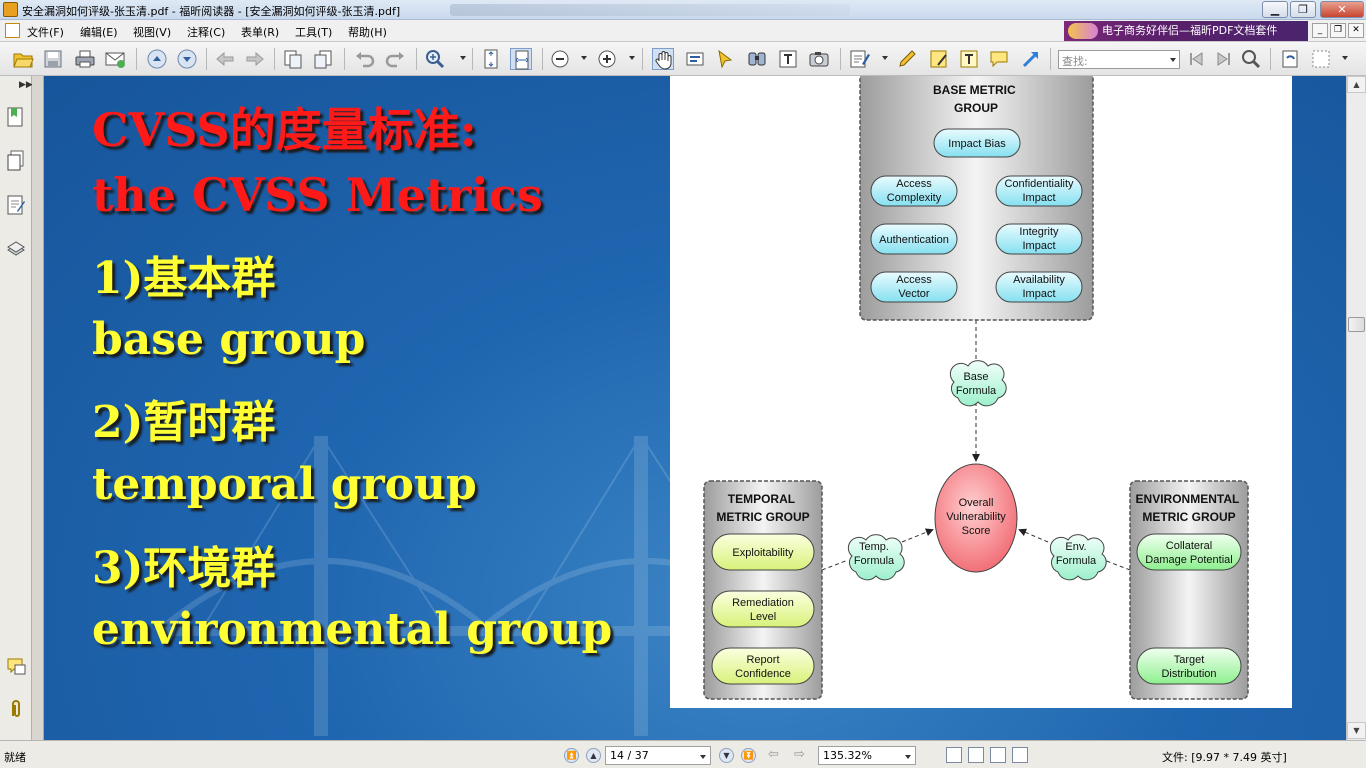 The width and height of the screenshot is (1366, 768). Describe the element at coordinates (16, 161) in the screenshot. I see `pages-icon` at that location.